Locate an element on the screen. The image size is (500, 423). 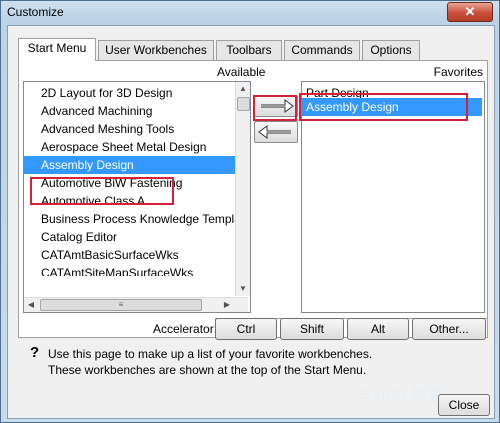
tab-options: Options is located at coordinates (391, 50).